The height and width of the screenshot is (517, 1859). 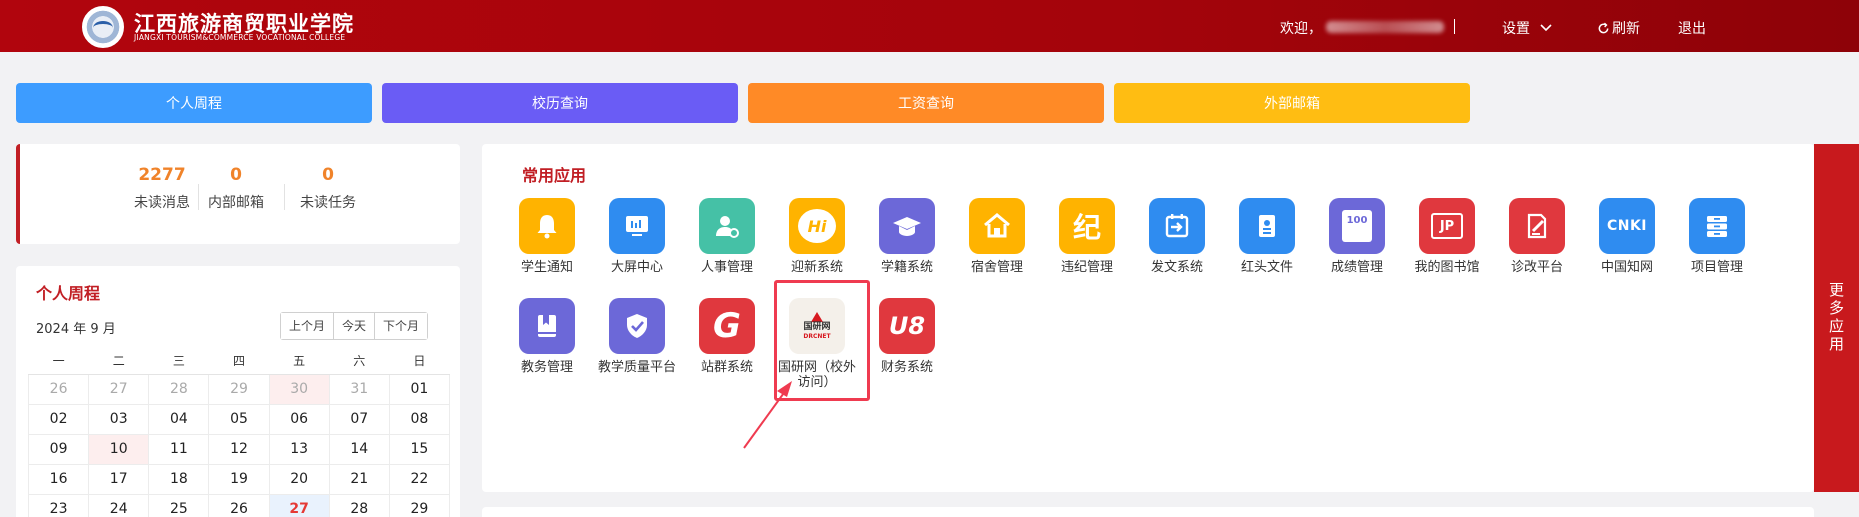 I want to click on calendar-day: 24, so click(x=119, y=505).